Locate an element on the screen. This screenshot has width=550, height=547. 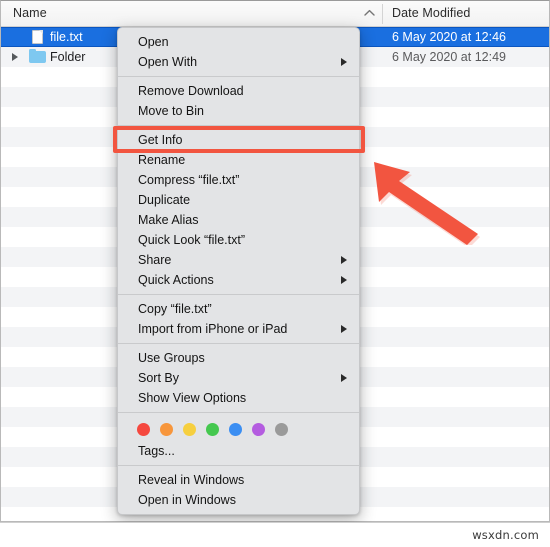
menu-item-share: Share is located at coordinates (238, 260).